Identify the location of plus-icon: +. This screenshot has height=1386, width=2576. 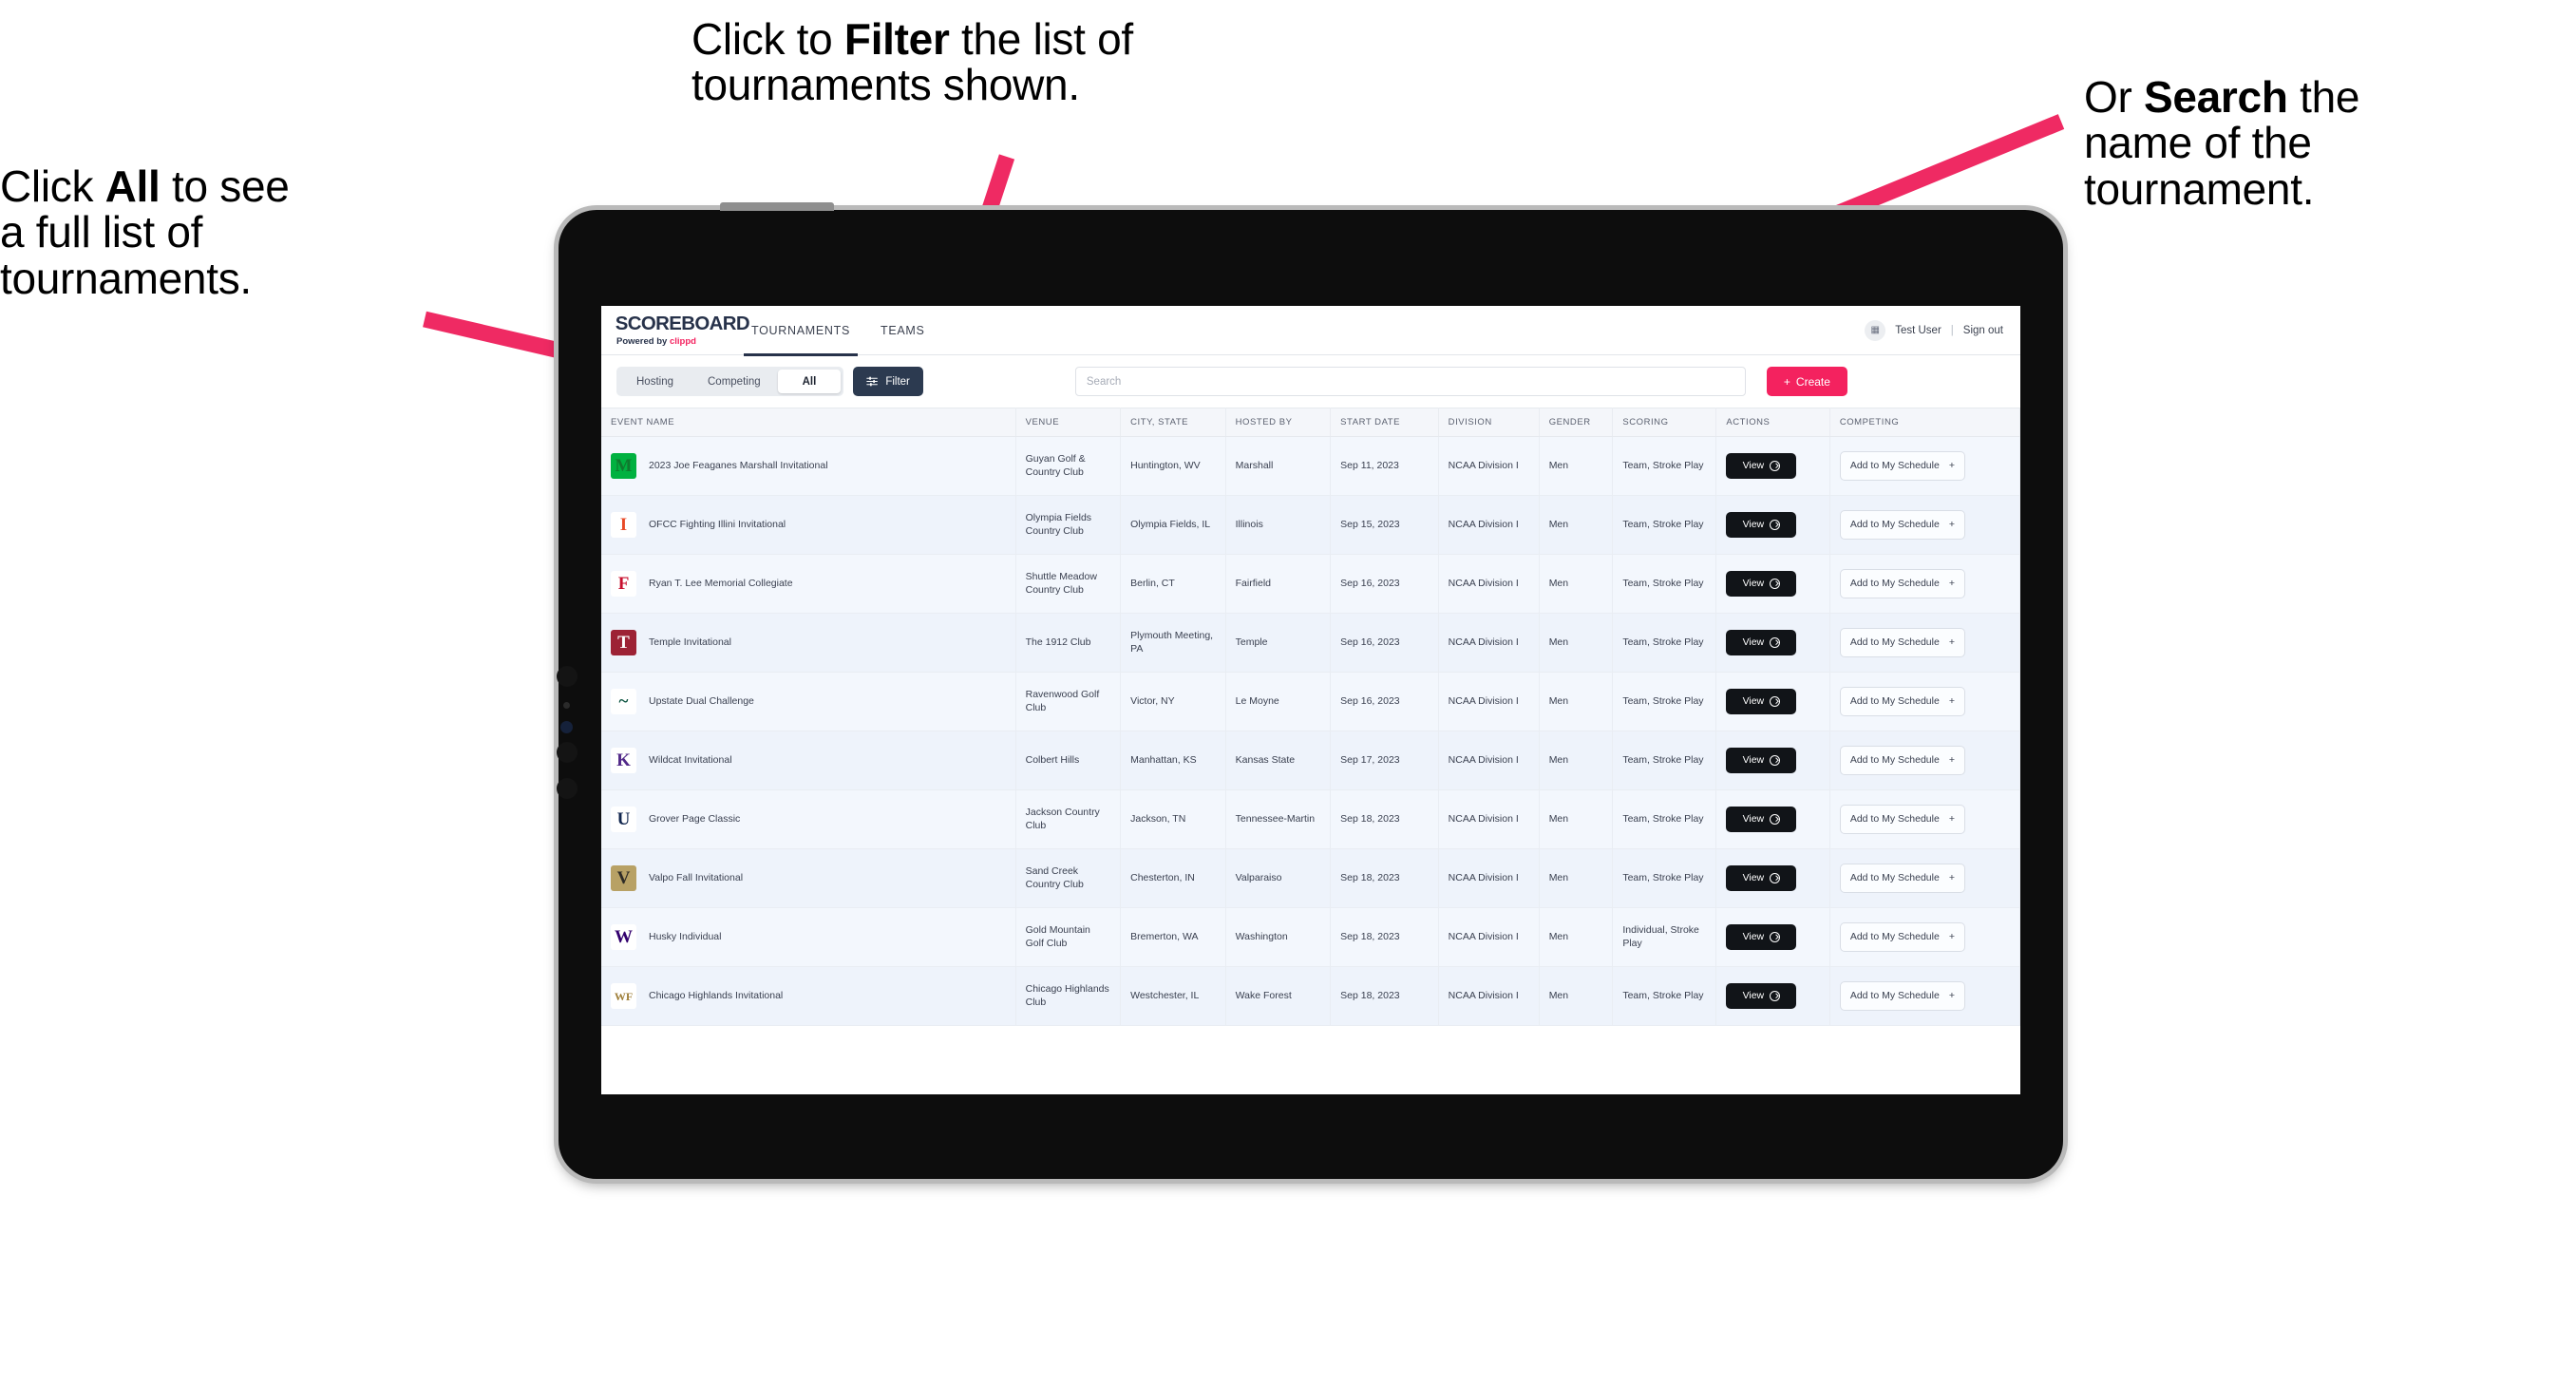
(1951, 877).